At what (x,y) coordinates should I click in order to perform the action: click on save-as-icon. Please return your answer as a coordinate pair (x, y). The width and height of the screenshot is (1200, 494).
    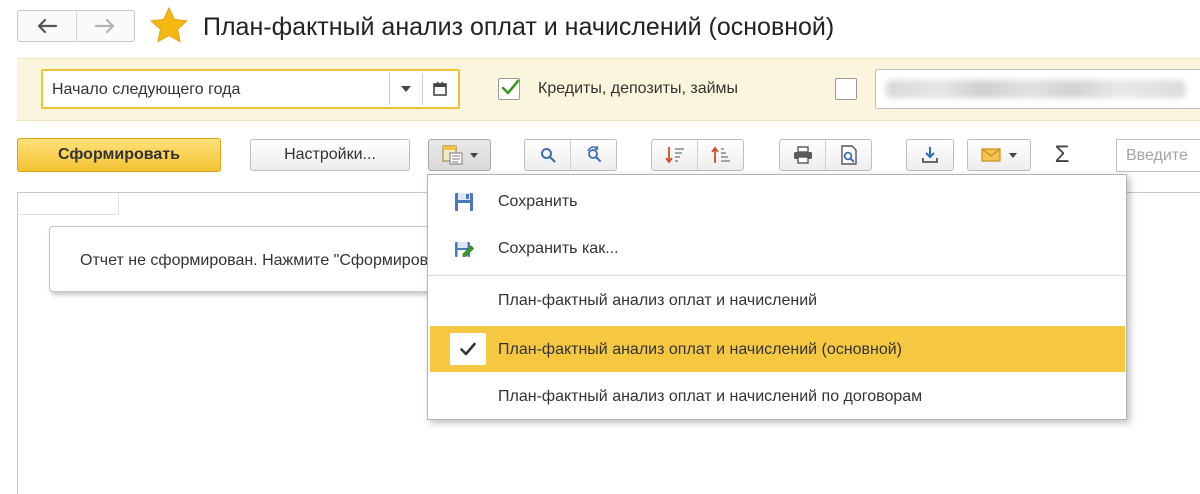
    Looking at the image, I should click on (464, 249).